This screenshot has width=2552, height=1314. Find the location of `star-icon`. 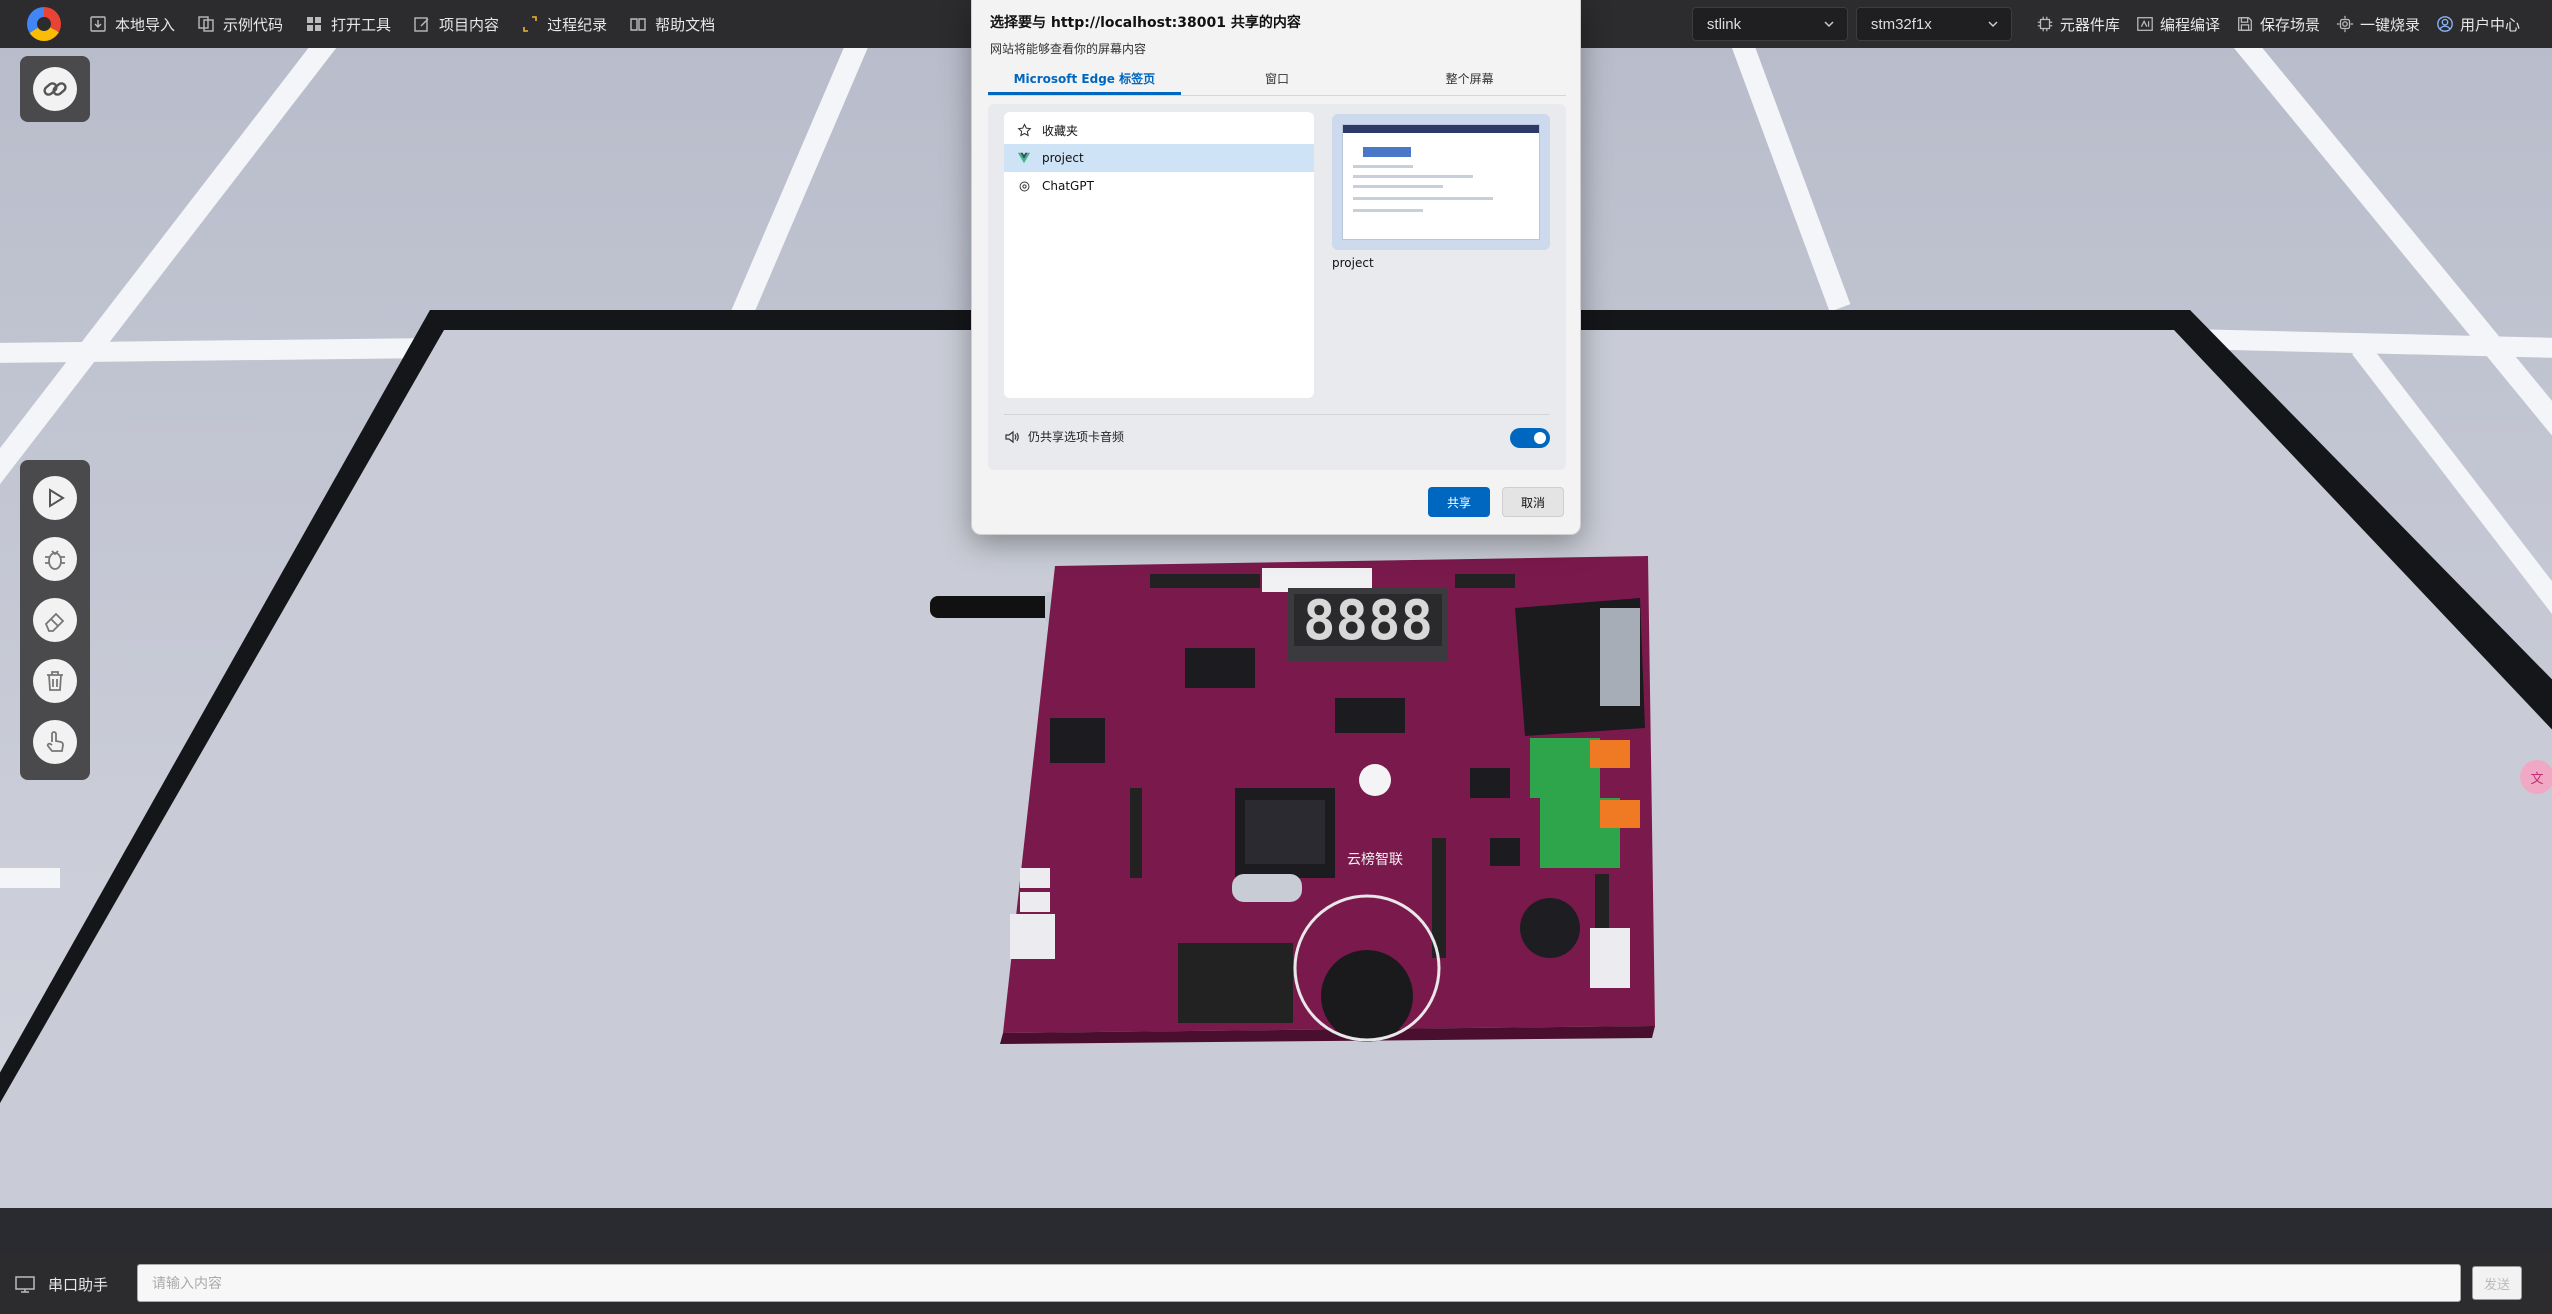

star-icon is located at coordinates (1024, 130).